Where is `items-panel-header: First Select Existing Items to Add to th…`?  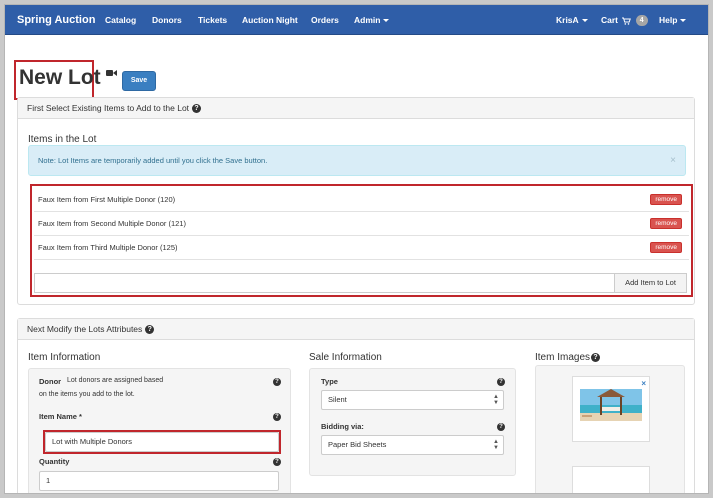 items-panel-header: First Select Existing Items to Add to th… is located at coordinates (356, 108).